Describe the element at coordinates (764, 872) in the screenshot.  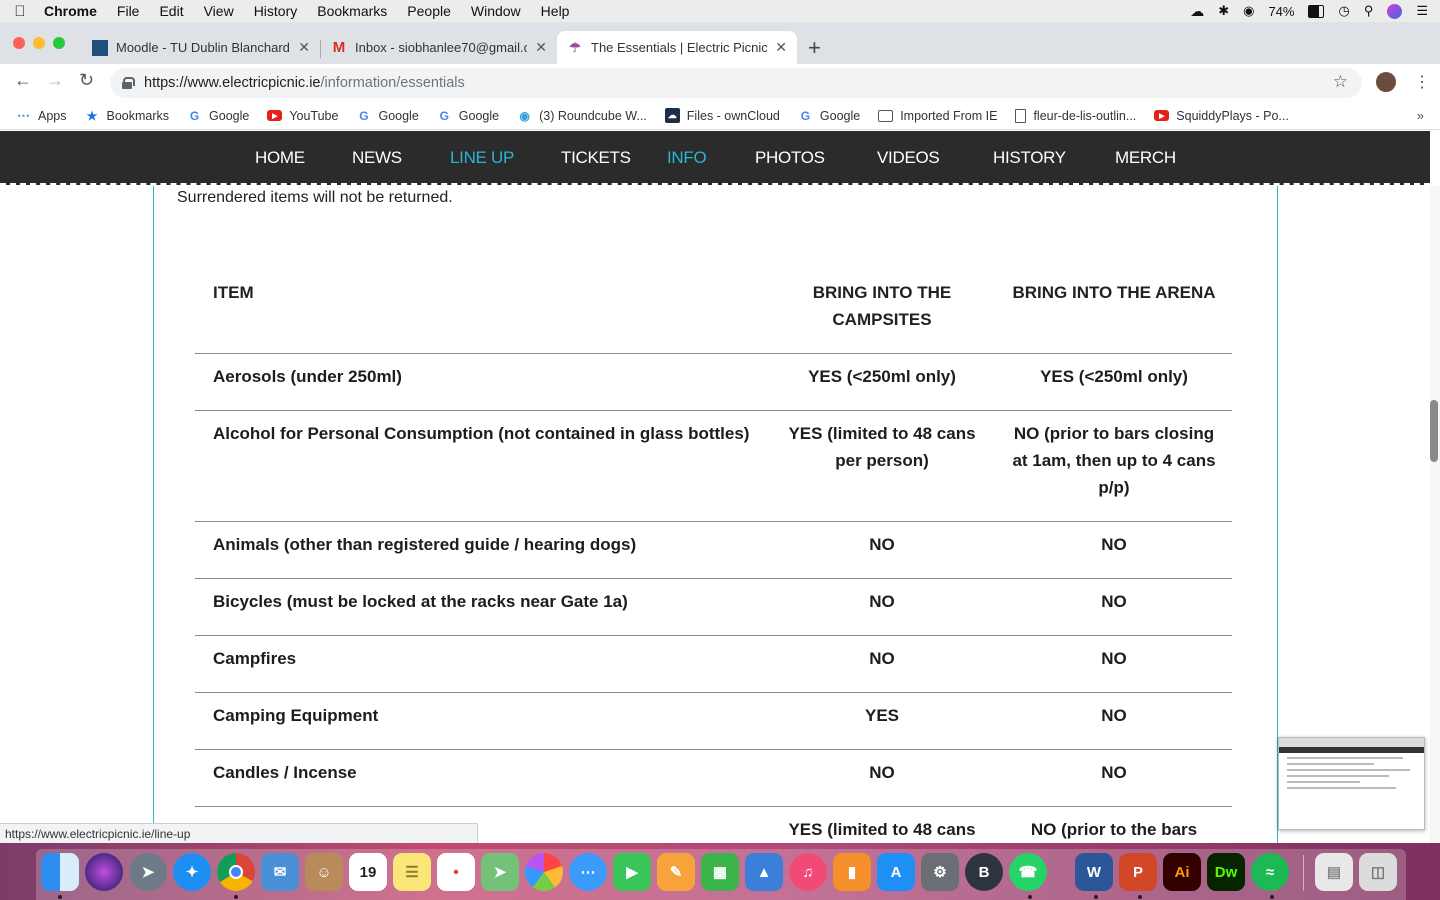
I see `keynote-icon: ▲` at that location.